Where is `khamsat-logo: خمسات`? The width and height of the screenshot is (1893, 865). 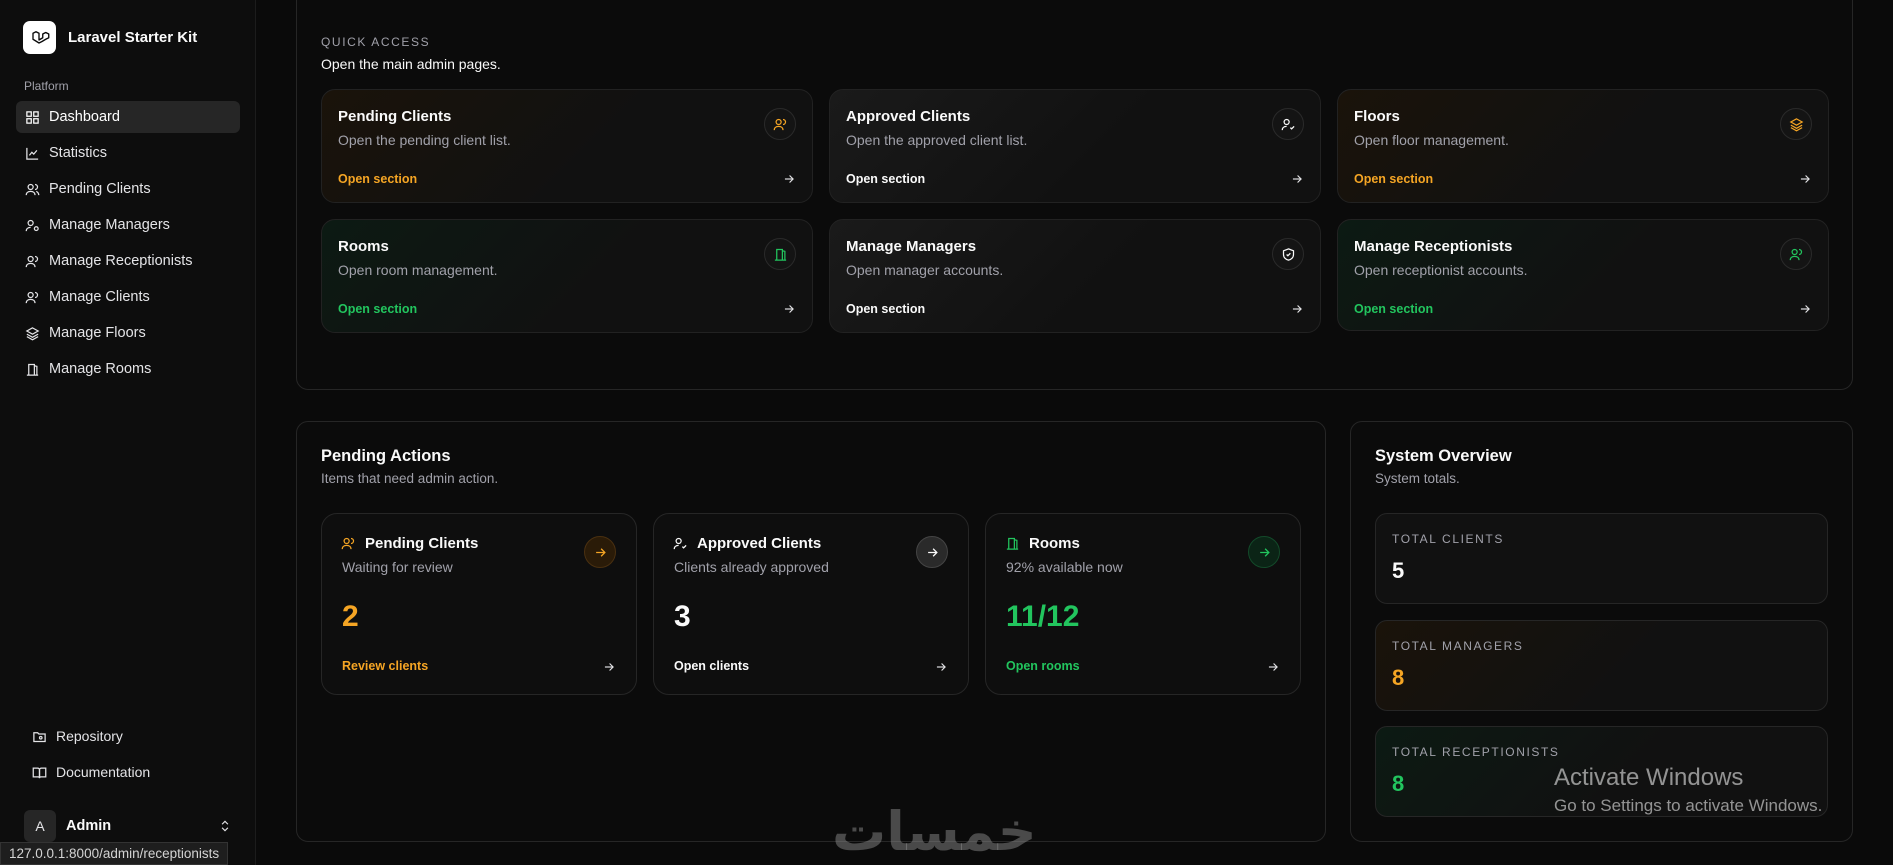
khamsat-logo: خمسات is located at coordinates (934, 831).